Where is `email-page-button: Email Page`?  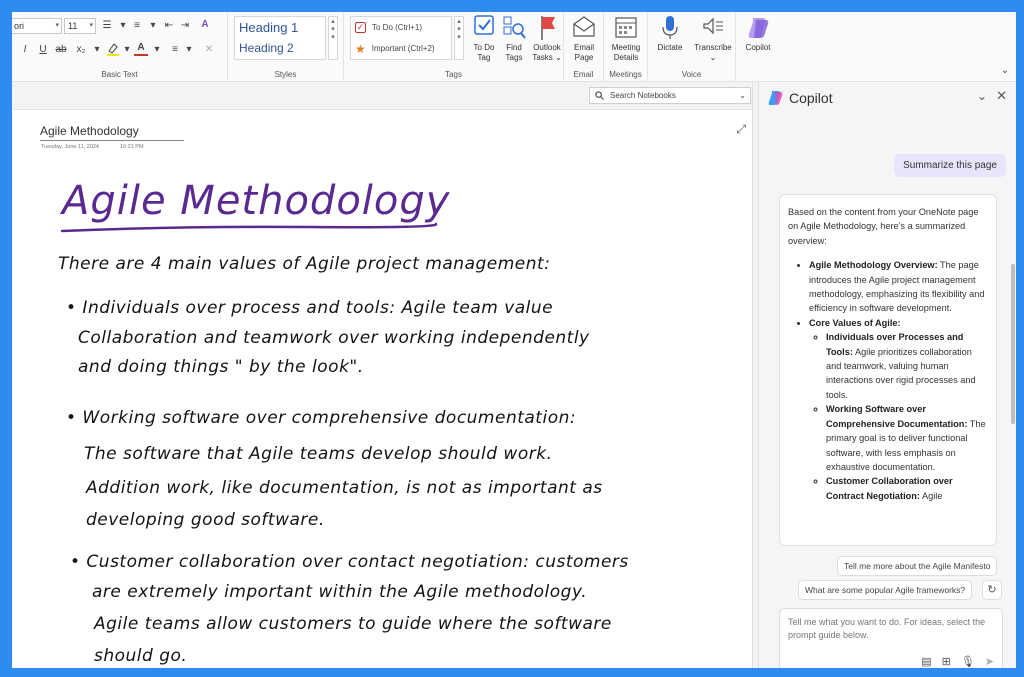
email-page-button: Email Page is located at coordinates (584, 38).